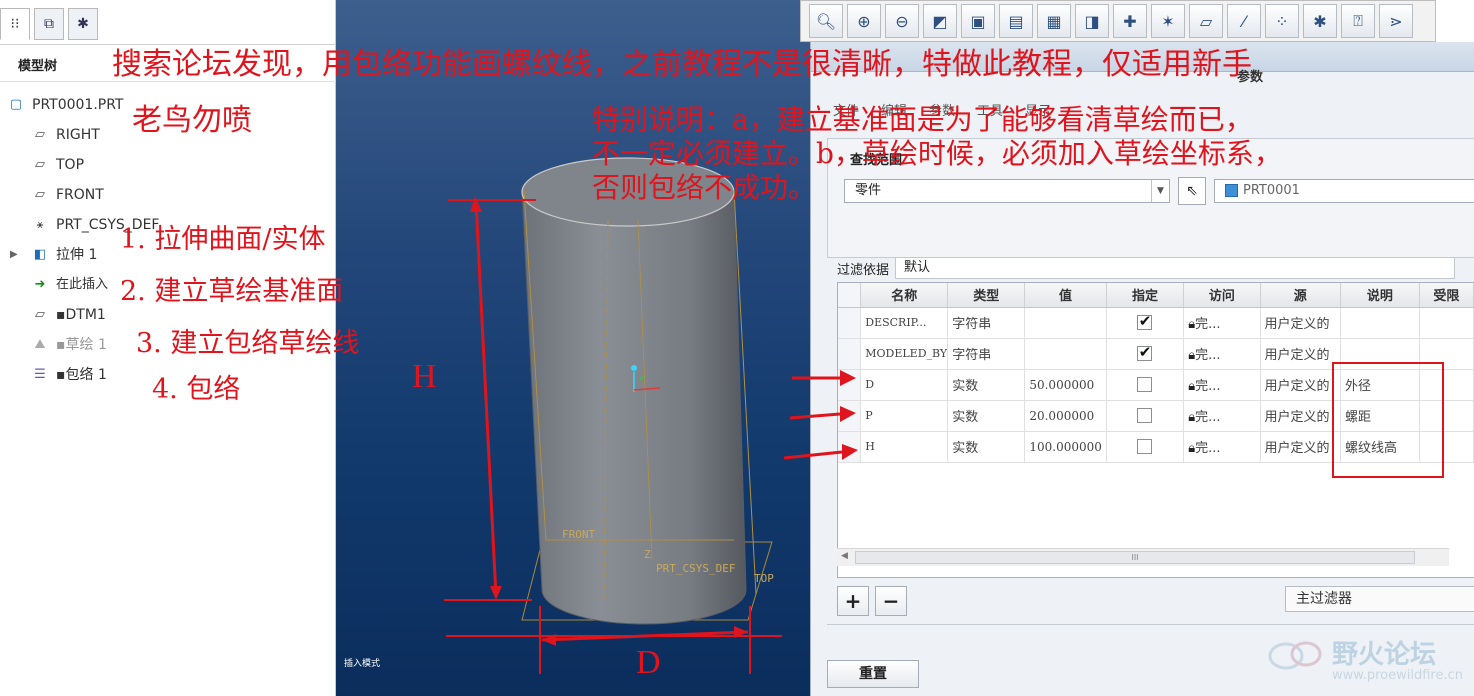 The image size is (1474, 696). Describe the element at coordinates (1206, 21) in the screenshot. I see `plane-display-icon: ▱` at that location.